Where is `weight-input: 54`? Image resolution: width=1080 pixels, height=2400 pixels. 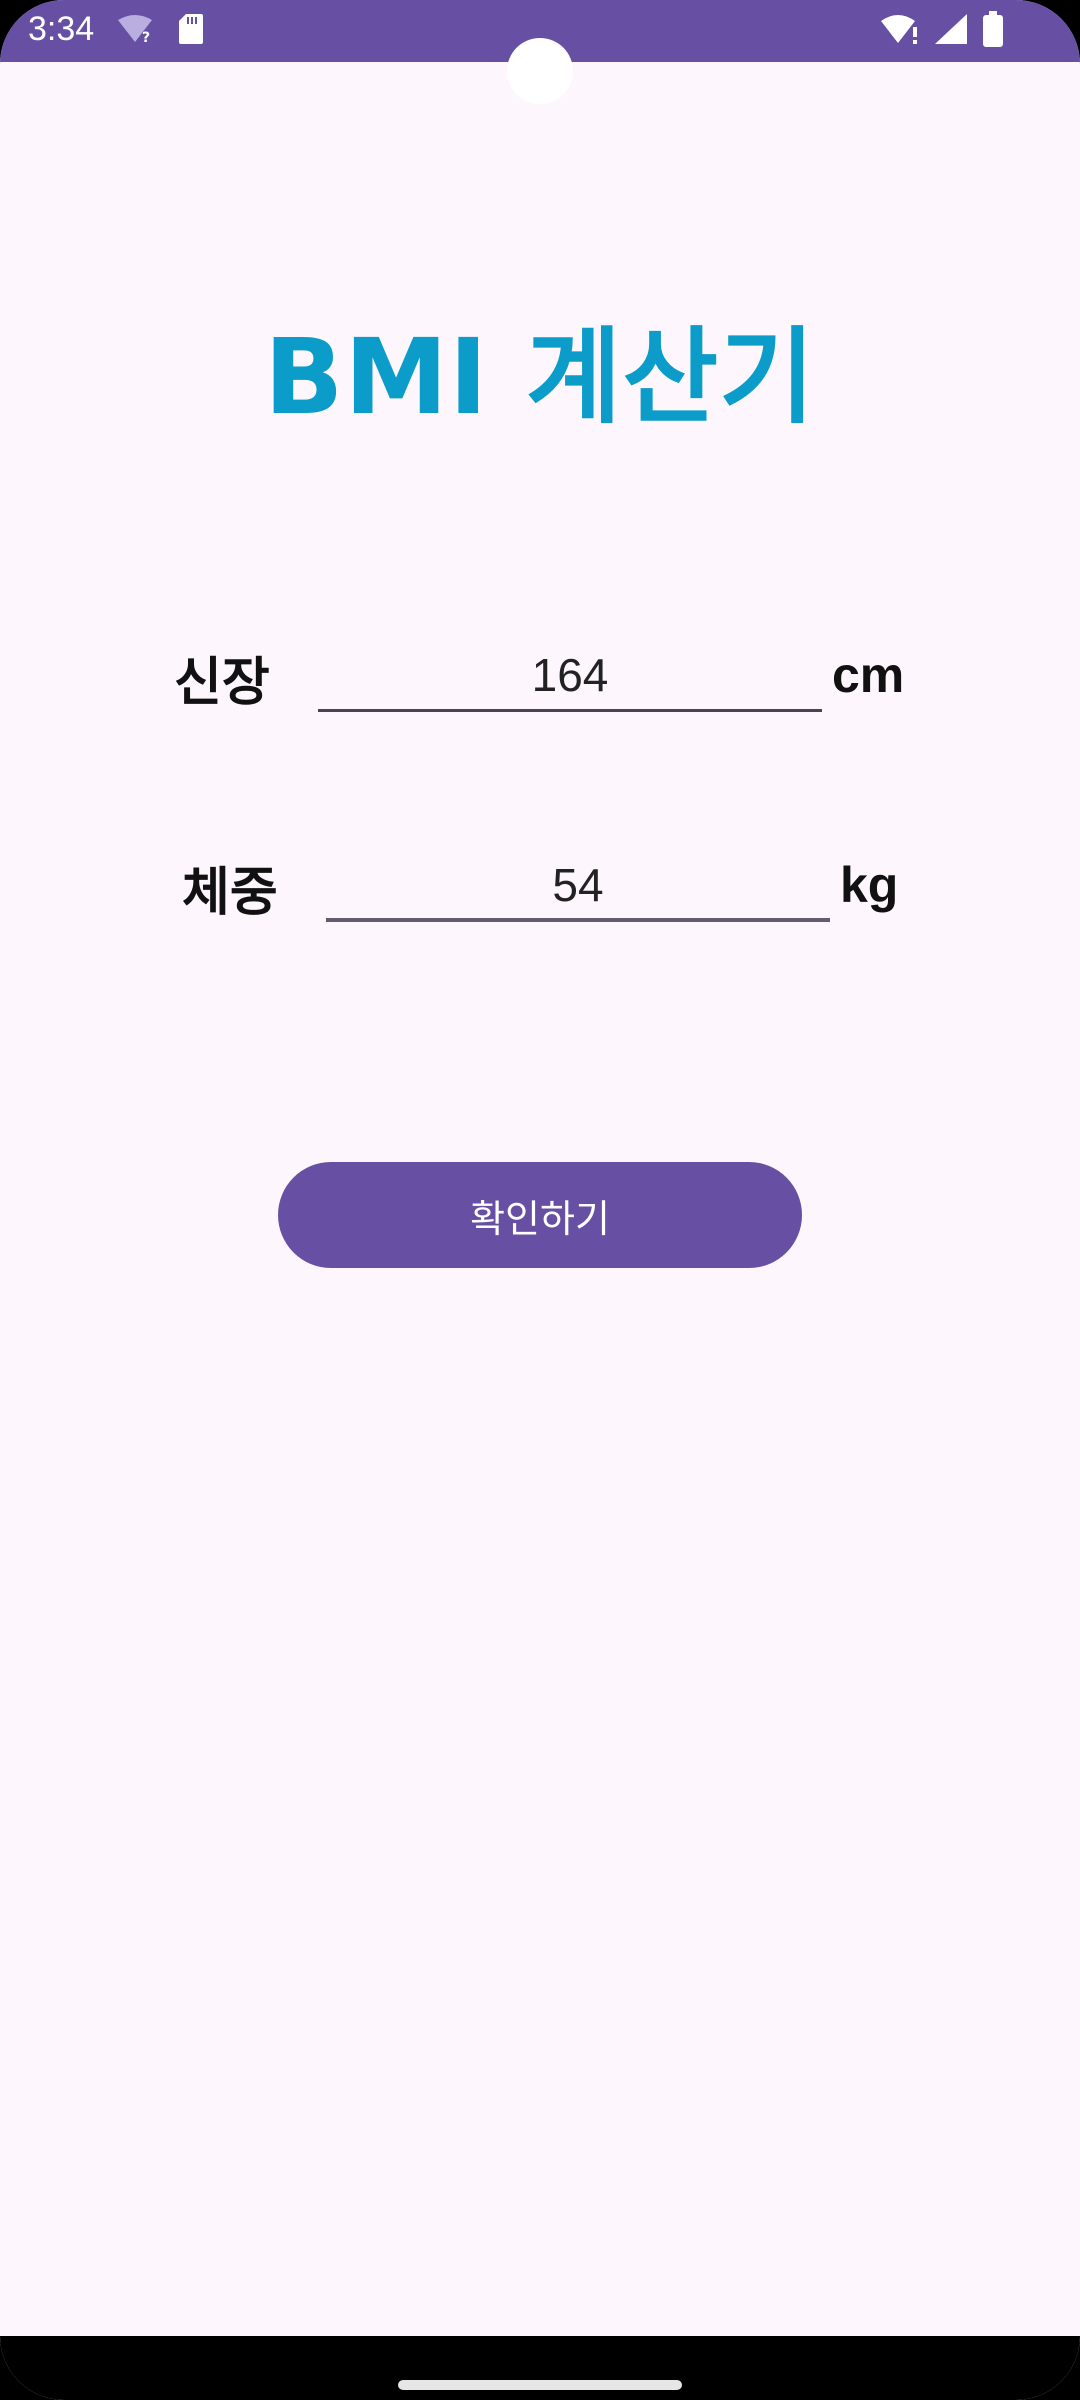 weight-input: 54 is located at coordinates (578, 885).